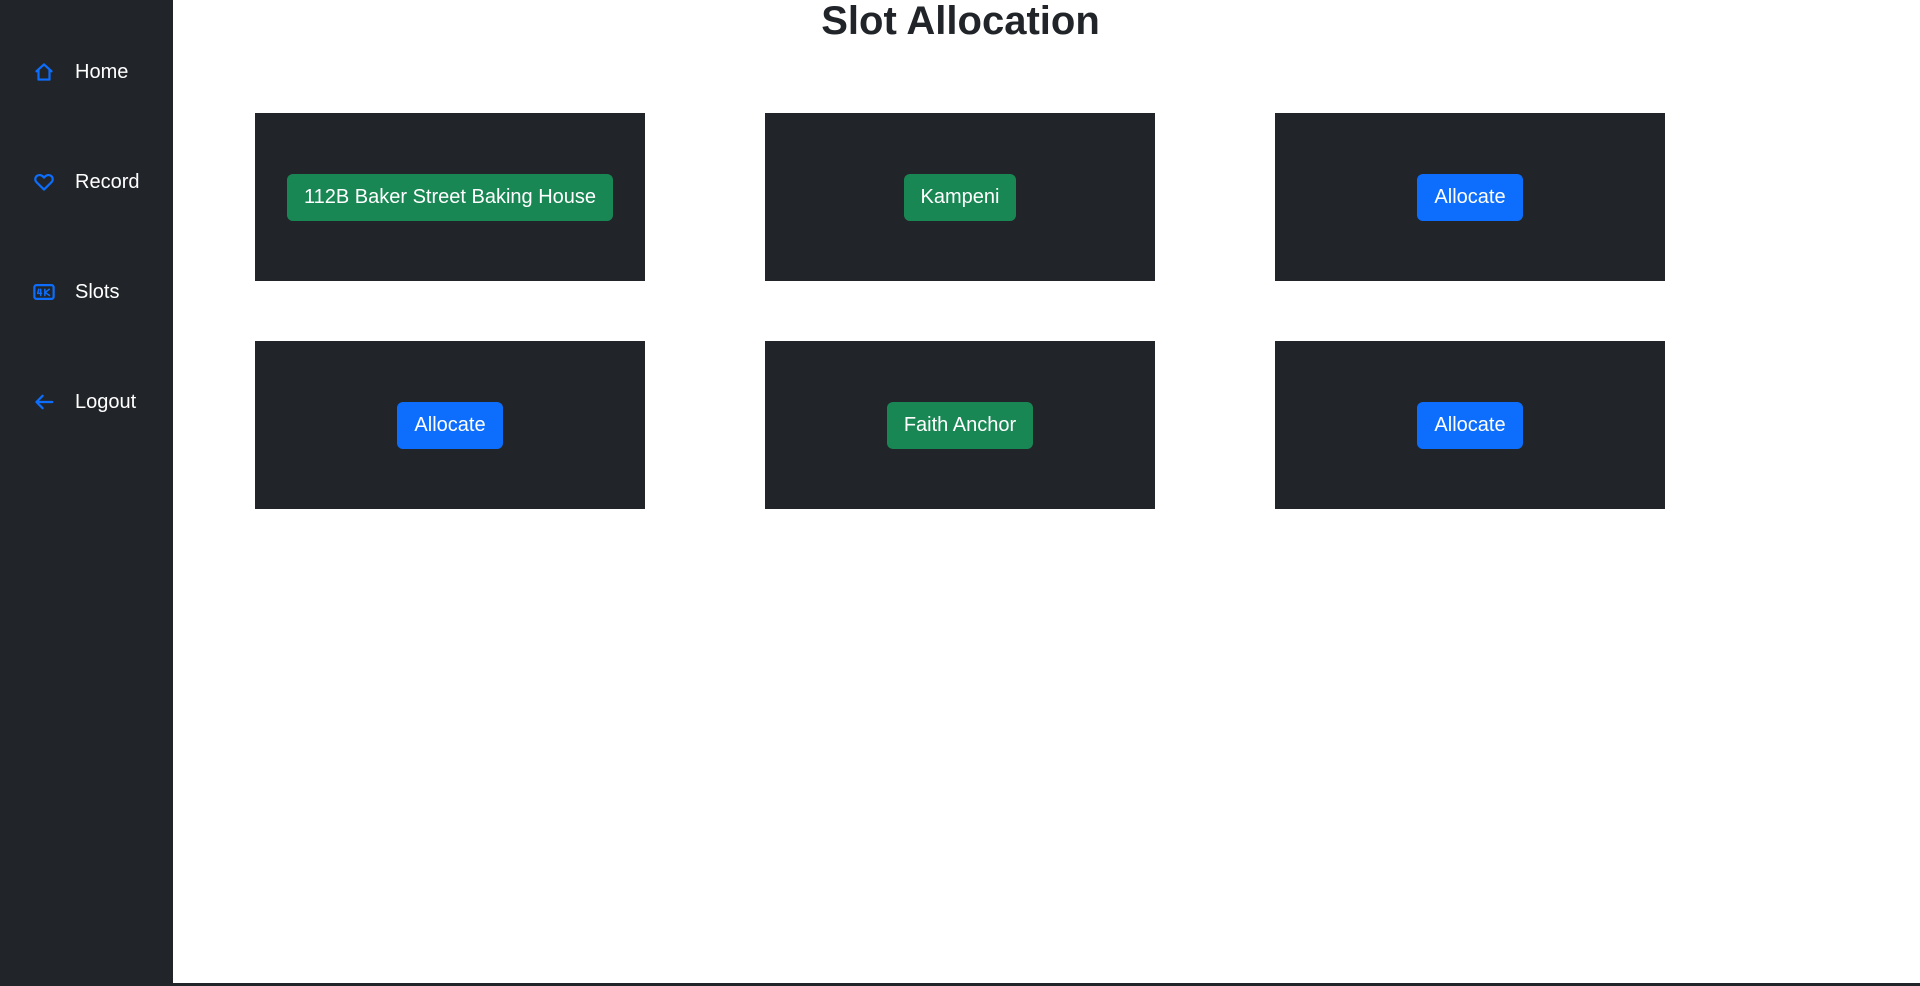  I want to click on sidebar-item-logout: Logout, so click(84, 402).